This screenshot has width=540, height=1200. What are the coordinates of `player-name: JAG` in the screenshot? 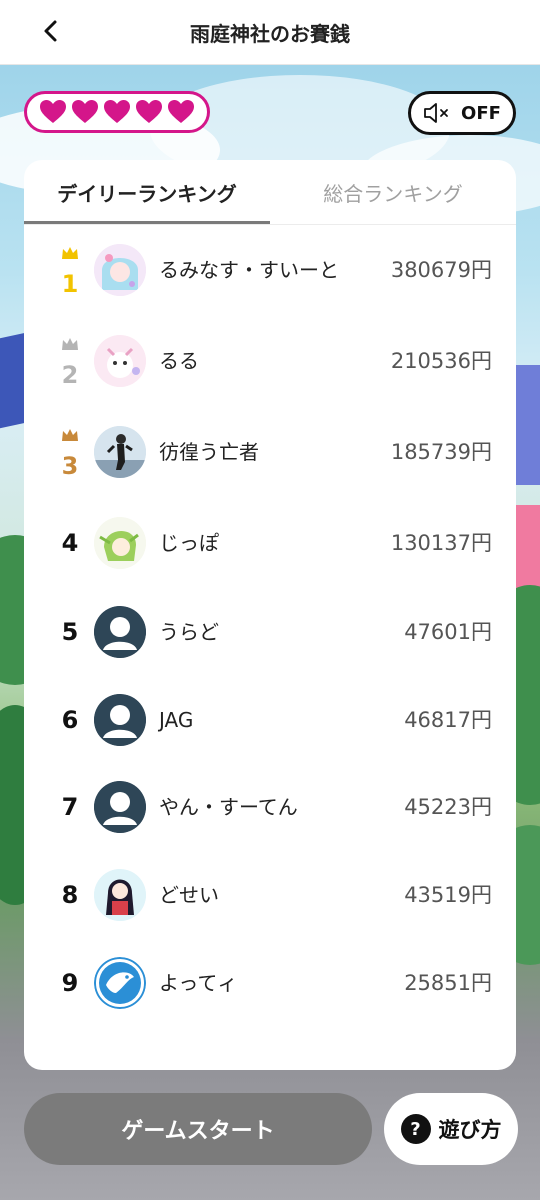 It's located at (176, 720).